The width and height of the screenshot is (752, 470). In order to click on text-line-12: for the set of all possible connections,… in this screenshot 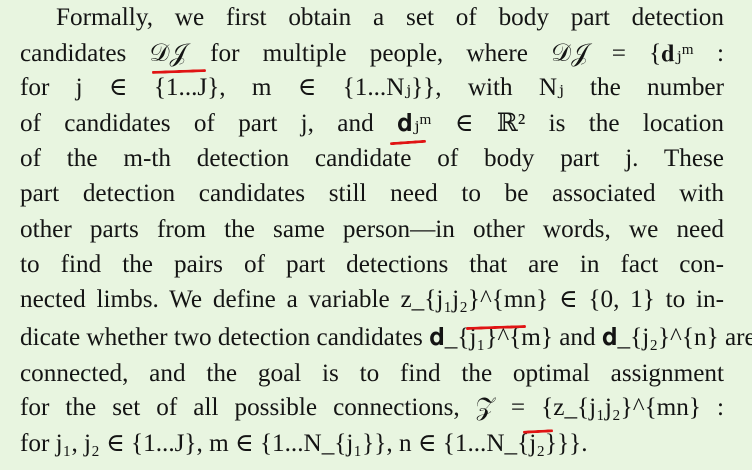, I will do `click(372, 407)`.